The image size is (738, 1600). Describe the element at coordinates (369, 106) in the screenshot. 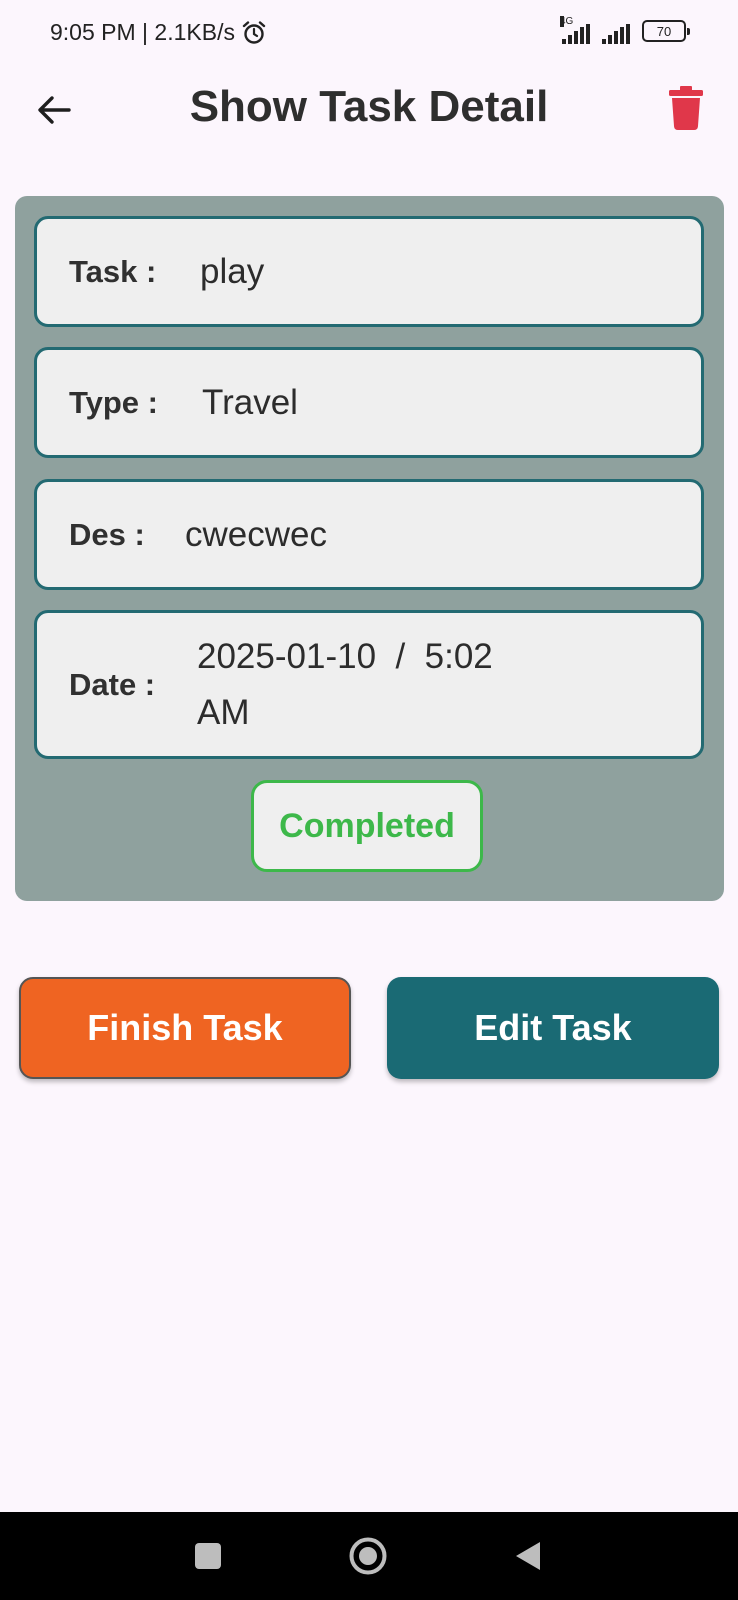

I see `page-title: Show Task Detail` at that location.